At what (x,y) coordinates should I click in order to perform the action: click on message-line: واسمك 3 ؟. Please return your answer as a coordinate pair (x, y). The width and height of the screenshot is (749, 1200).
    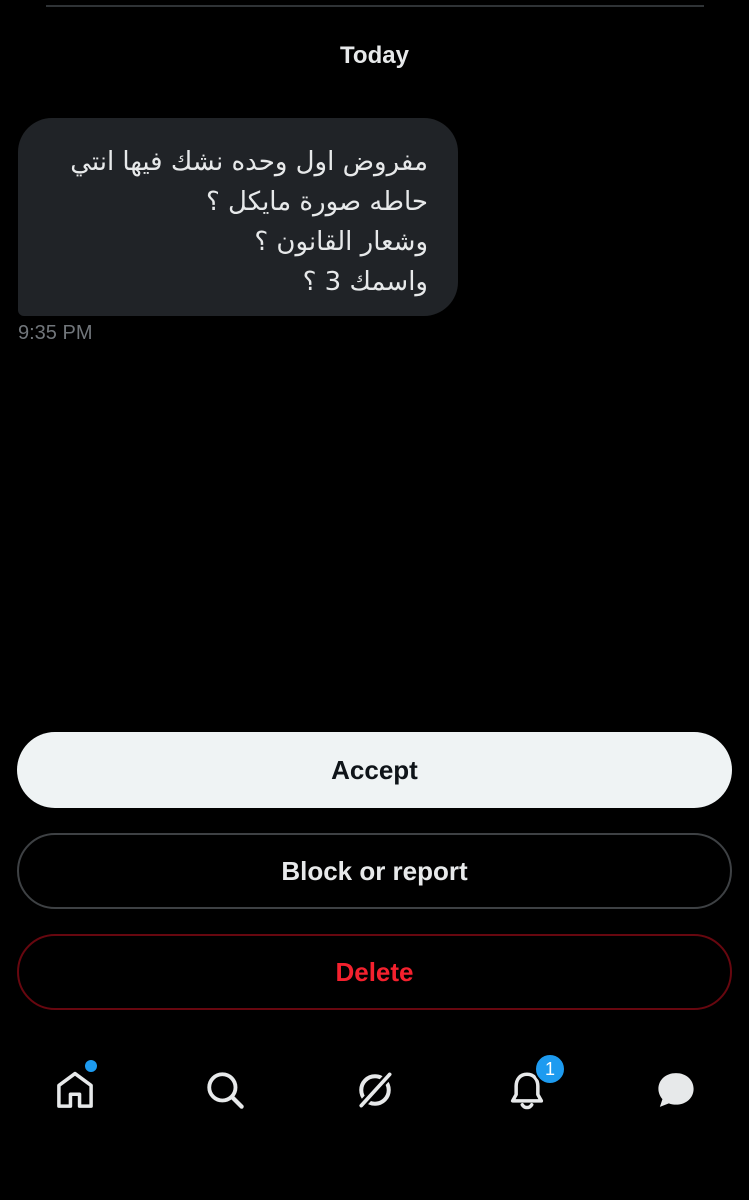
    Looking at the image, I should click on (365, 282).